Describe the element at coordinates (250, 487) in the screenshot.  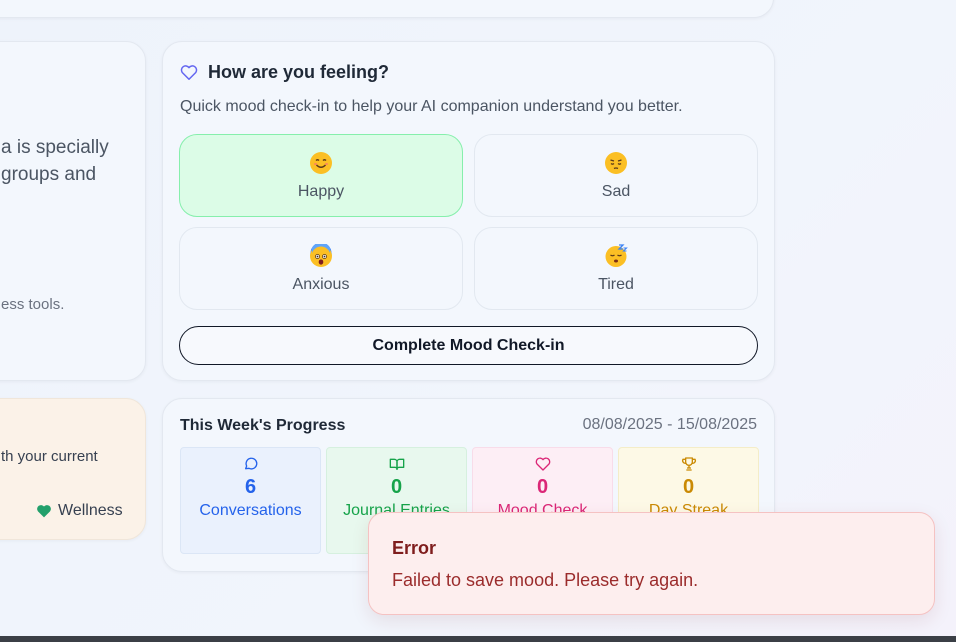
I see `stat-value: 6` at that location.